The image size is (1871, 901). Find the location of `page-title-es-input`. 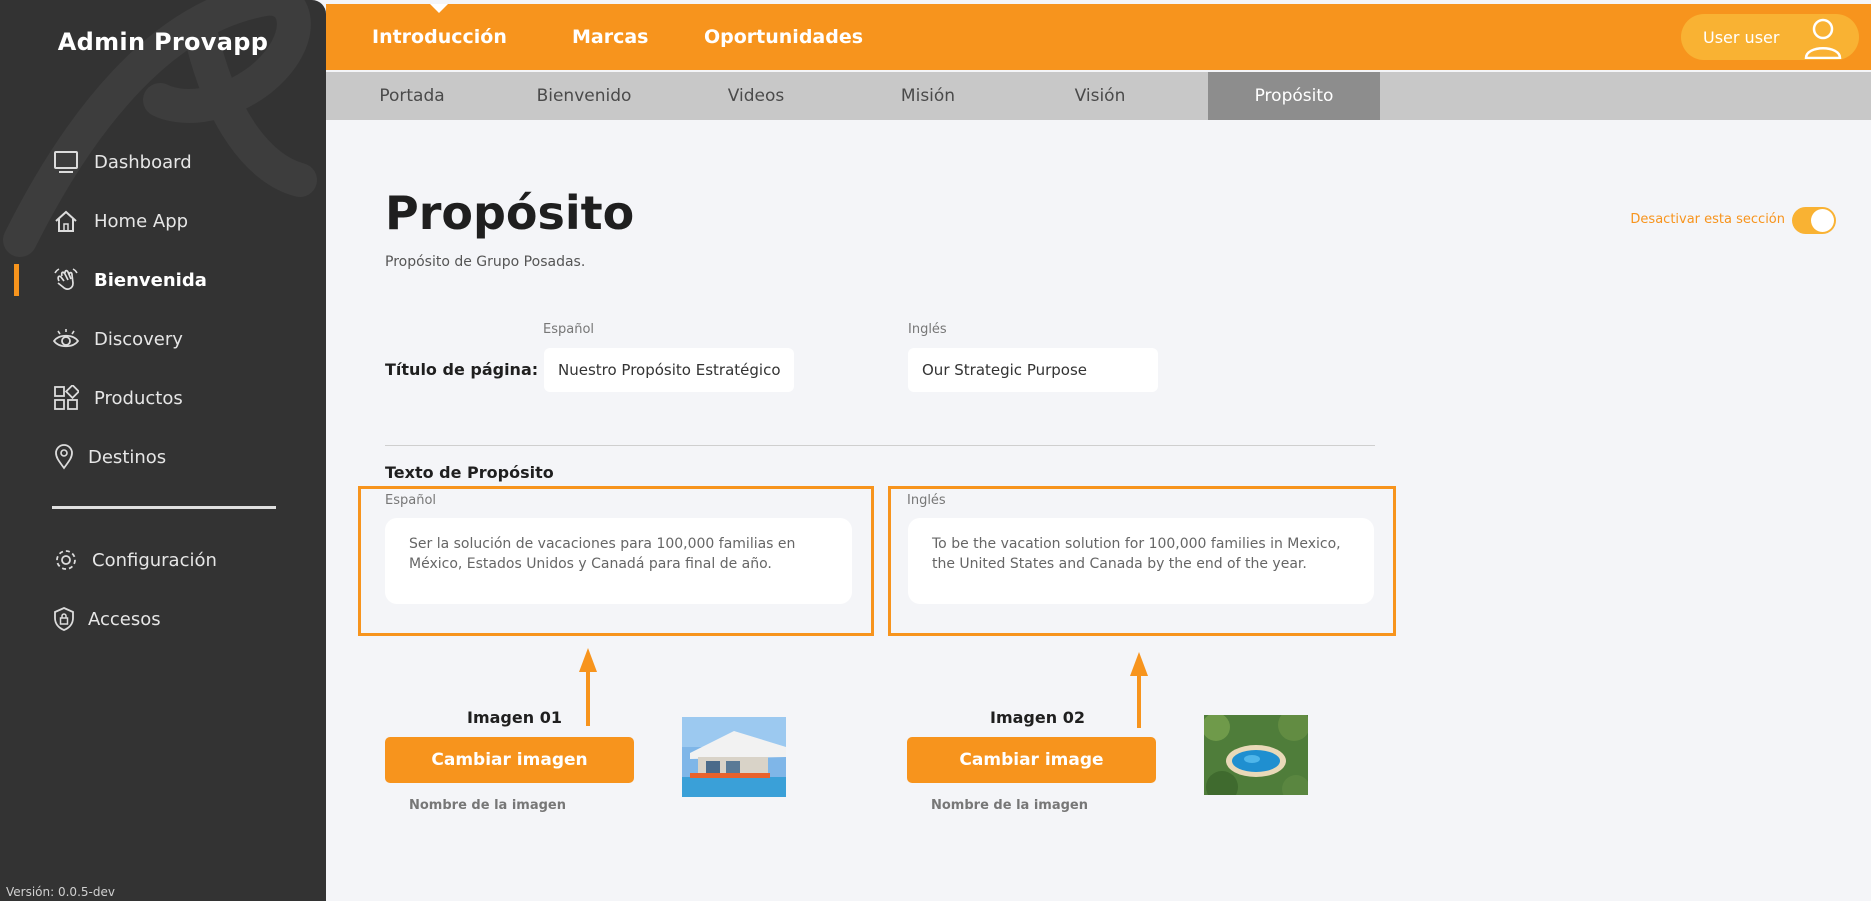

page-title-es-input is located at coordinates (669, 370).